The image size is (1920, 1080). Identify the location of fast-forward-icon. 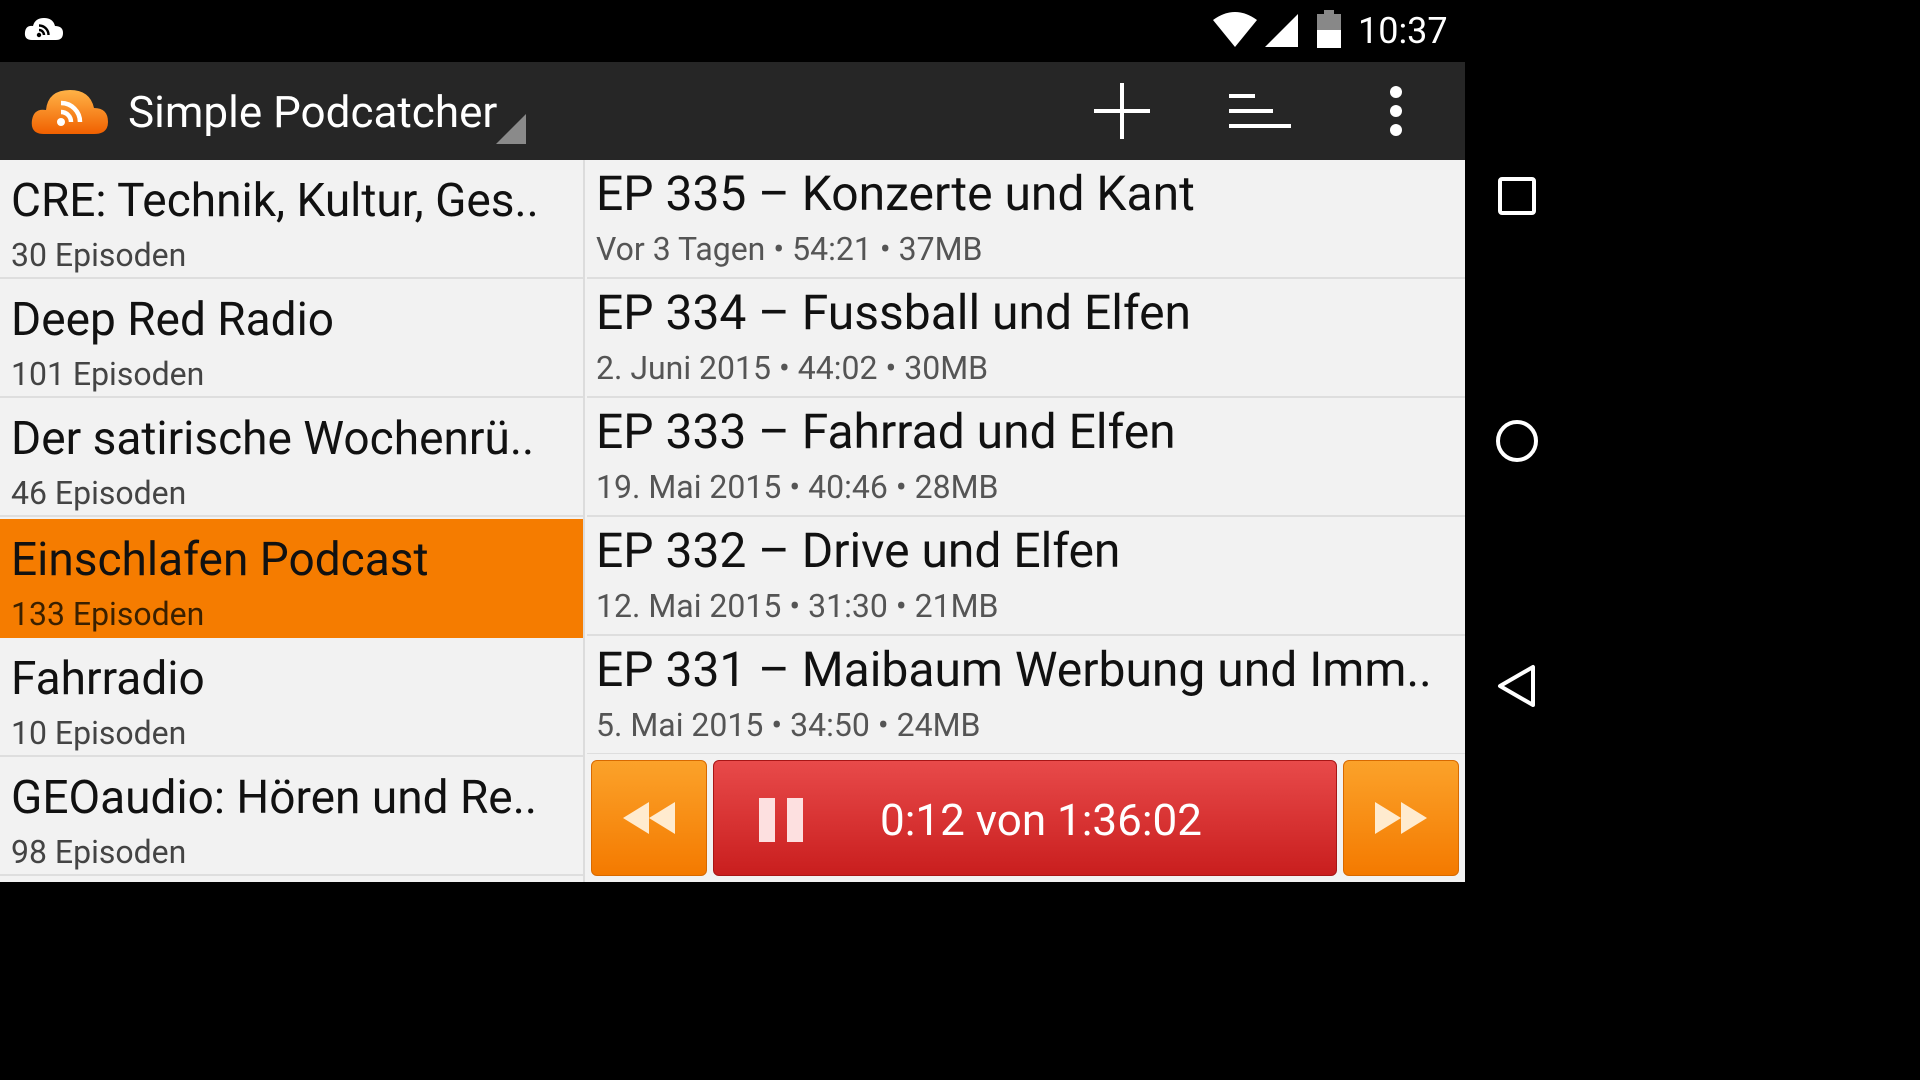
(1401, 818).